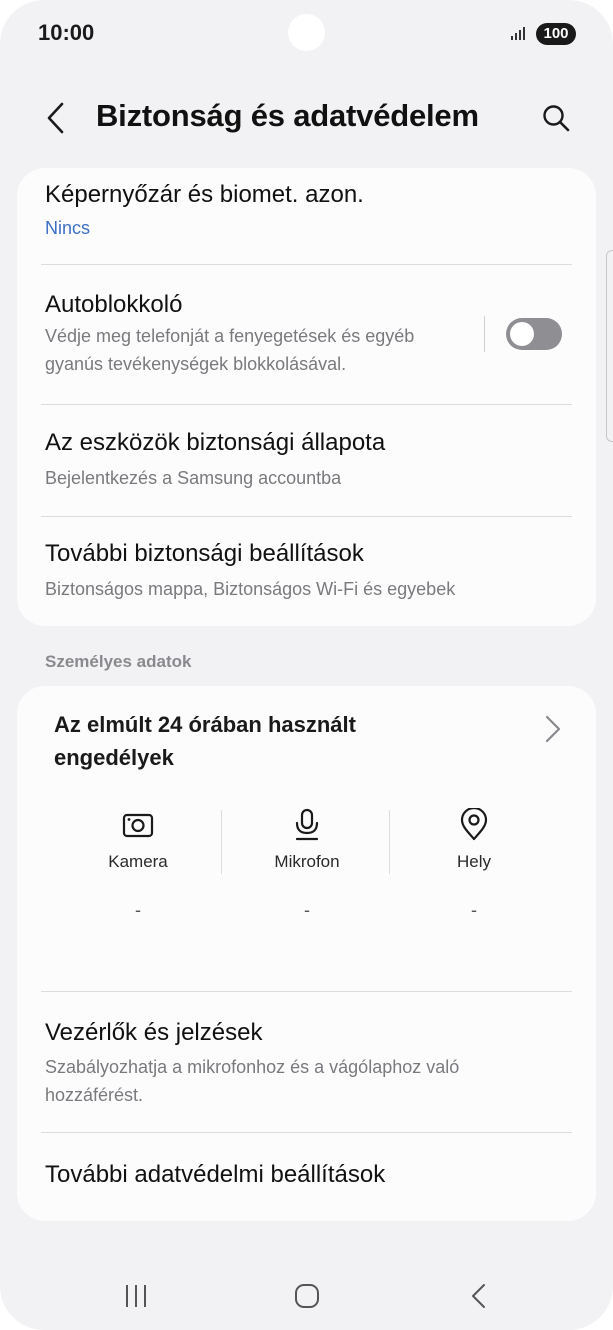  What do you see at coordinates (138, 861) in the screenshot?
I see `permission-label: Kamera` at bounding box center [138, 861].